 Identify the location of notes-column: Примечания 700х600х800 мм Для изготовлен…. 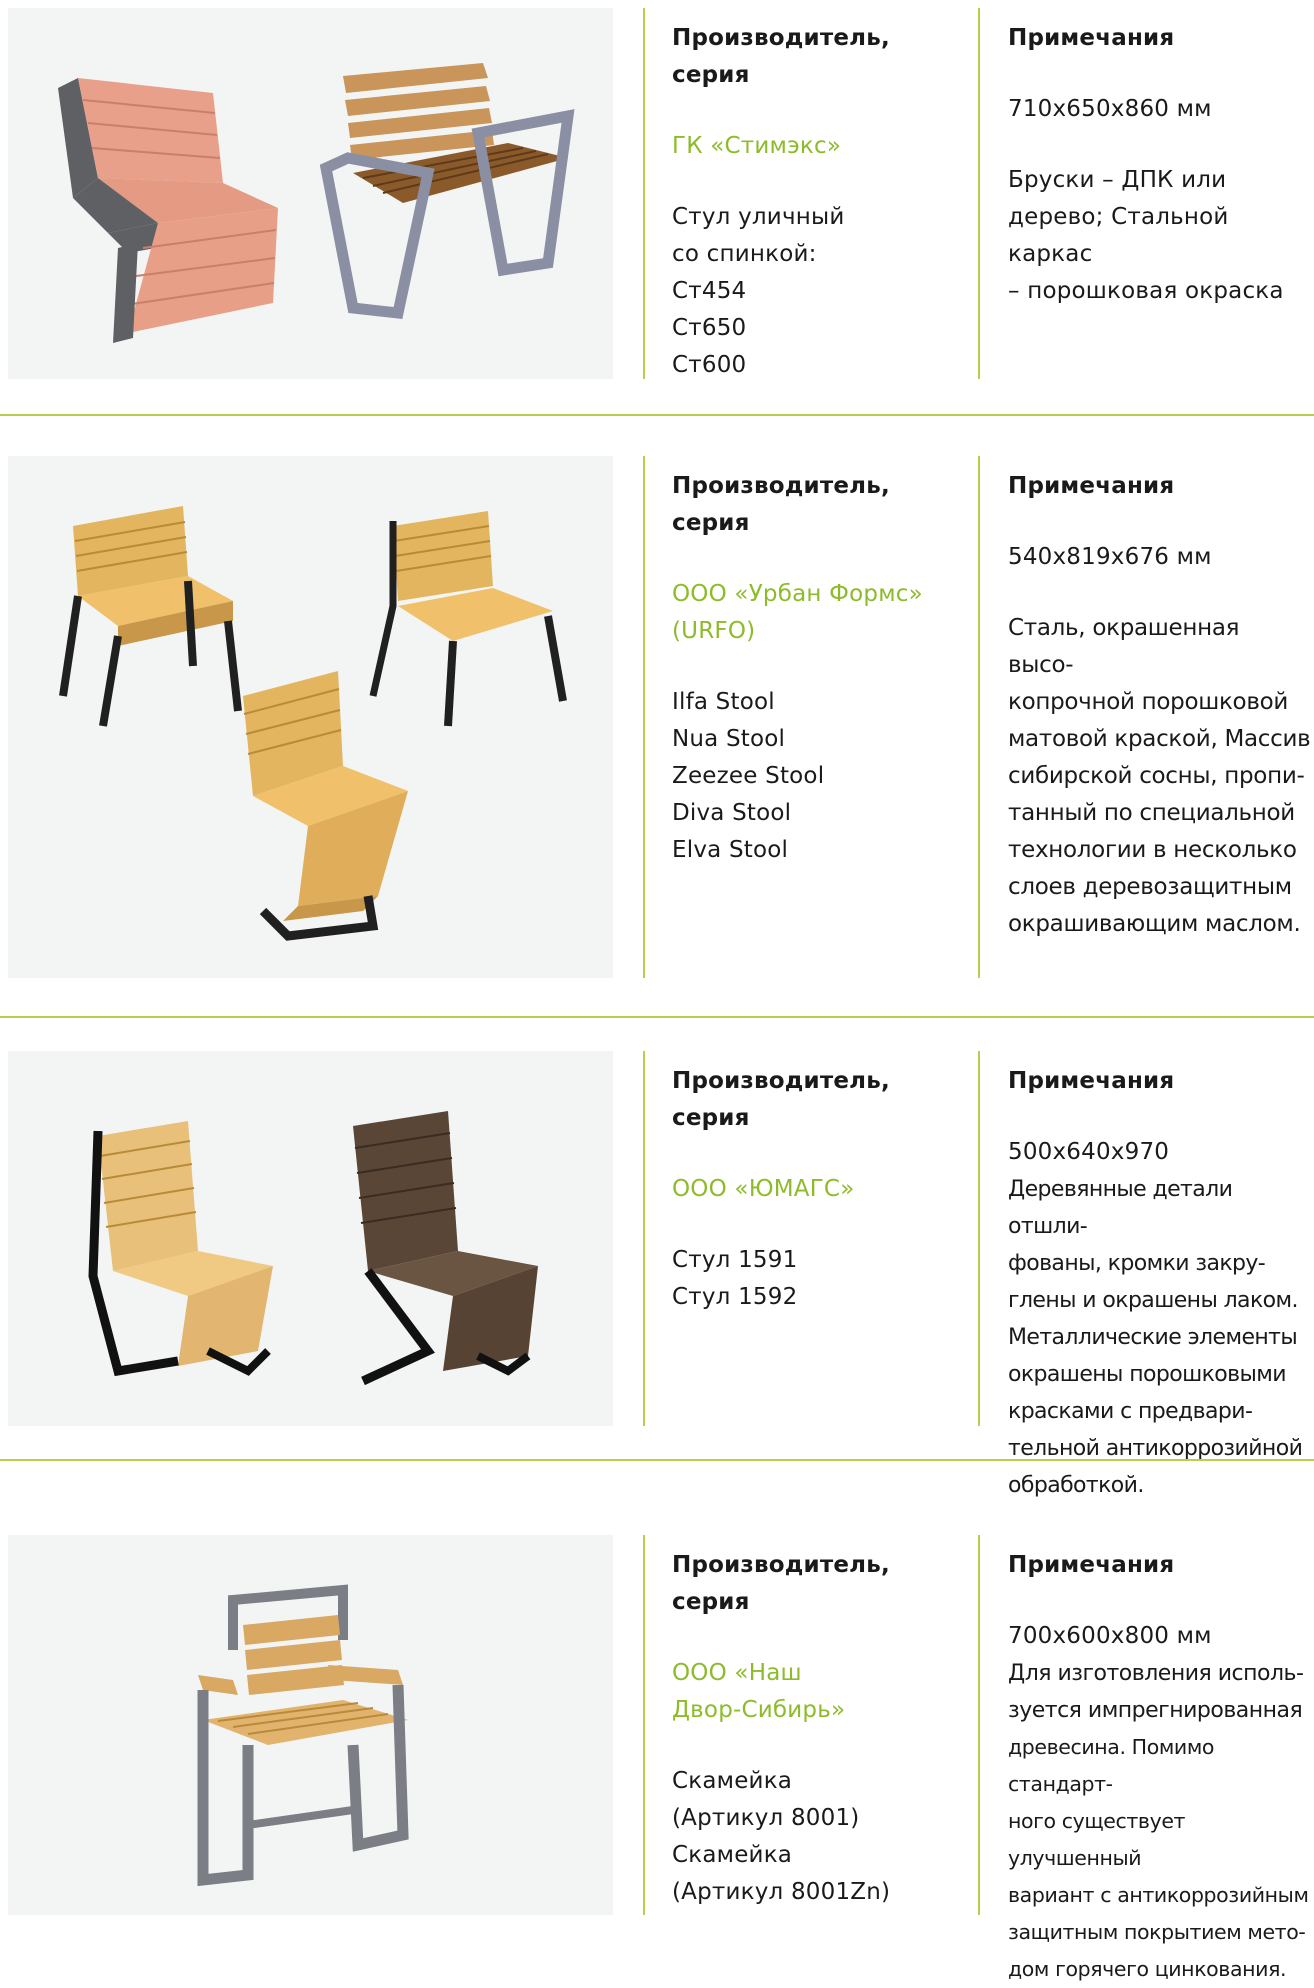
(1159, 1767).